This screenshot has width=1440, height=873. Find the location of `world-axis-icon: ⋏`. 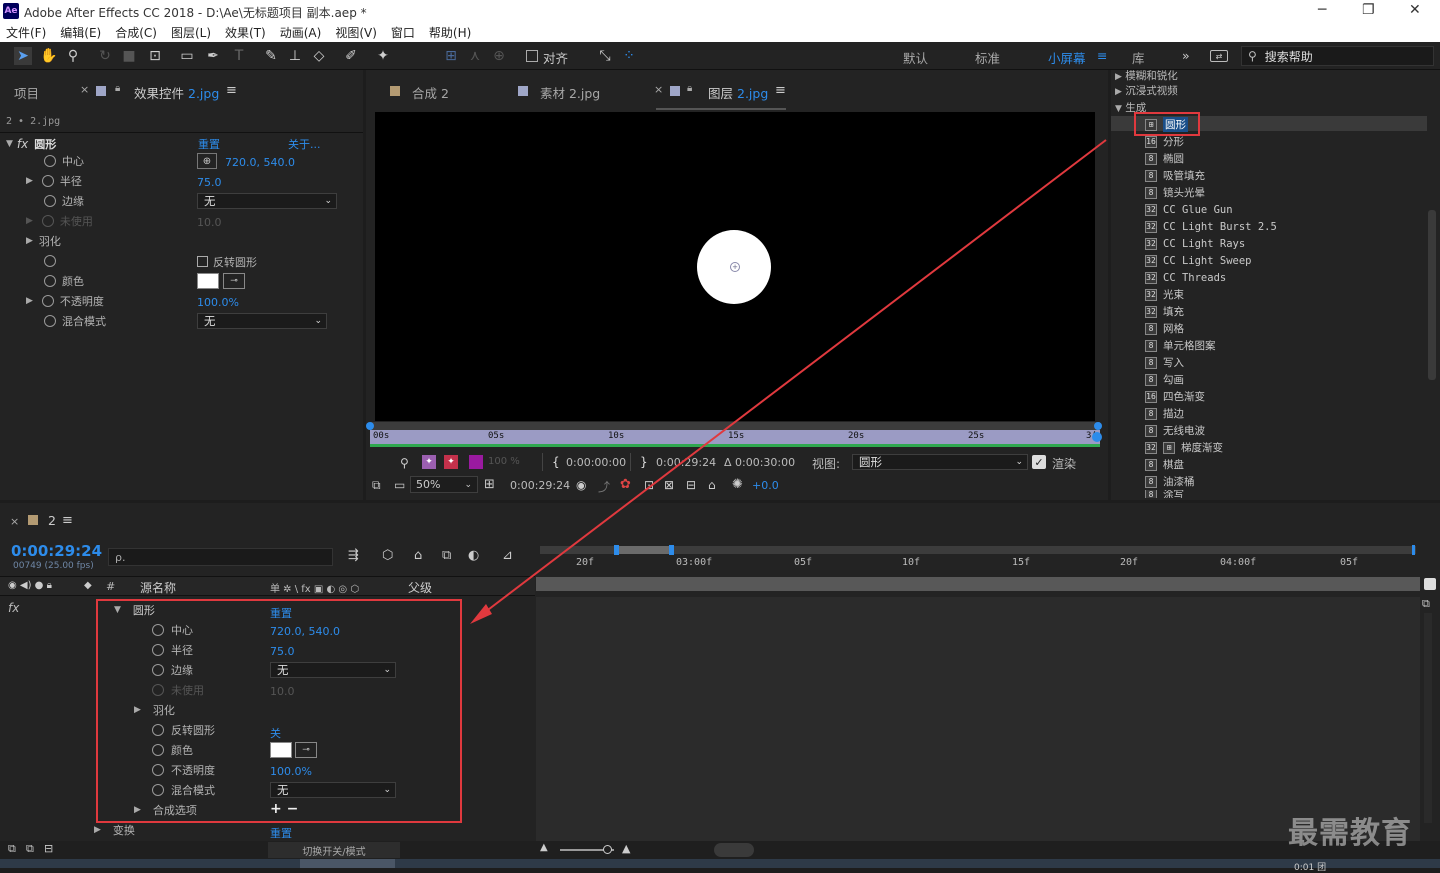

world-axis-icon: ⋏ is located at coordinates (475, 56).